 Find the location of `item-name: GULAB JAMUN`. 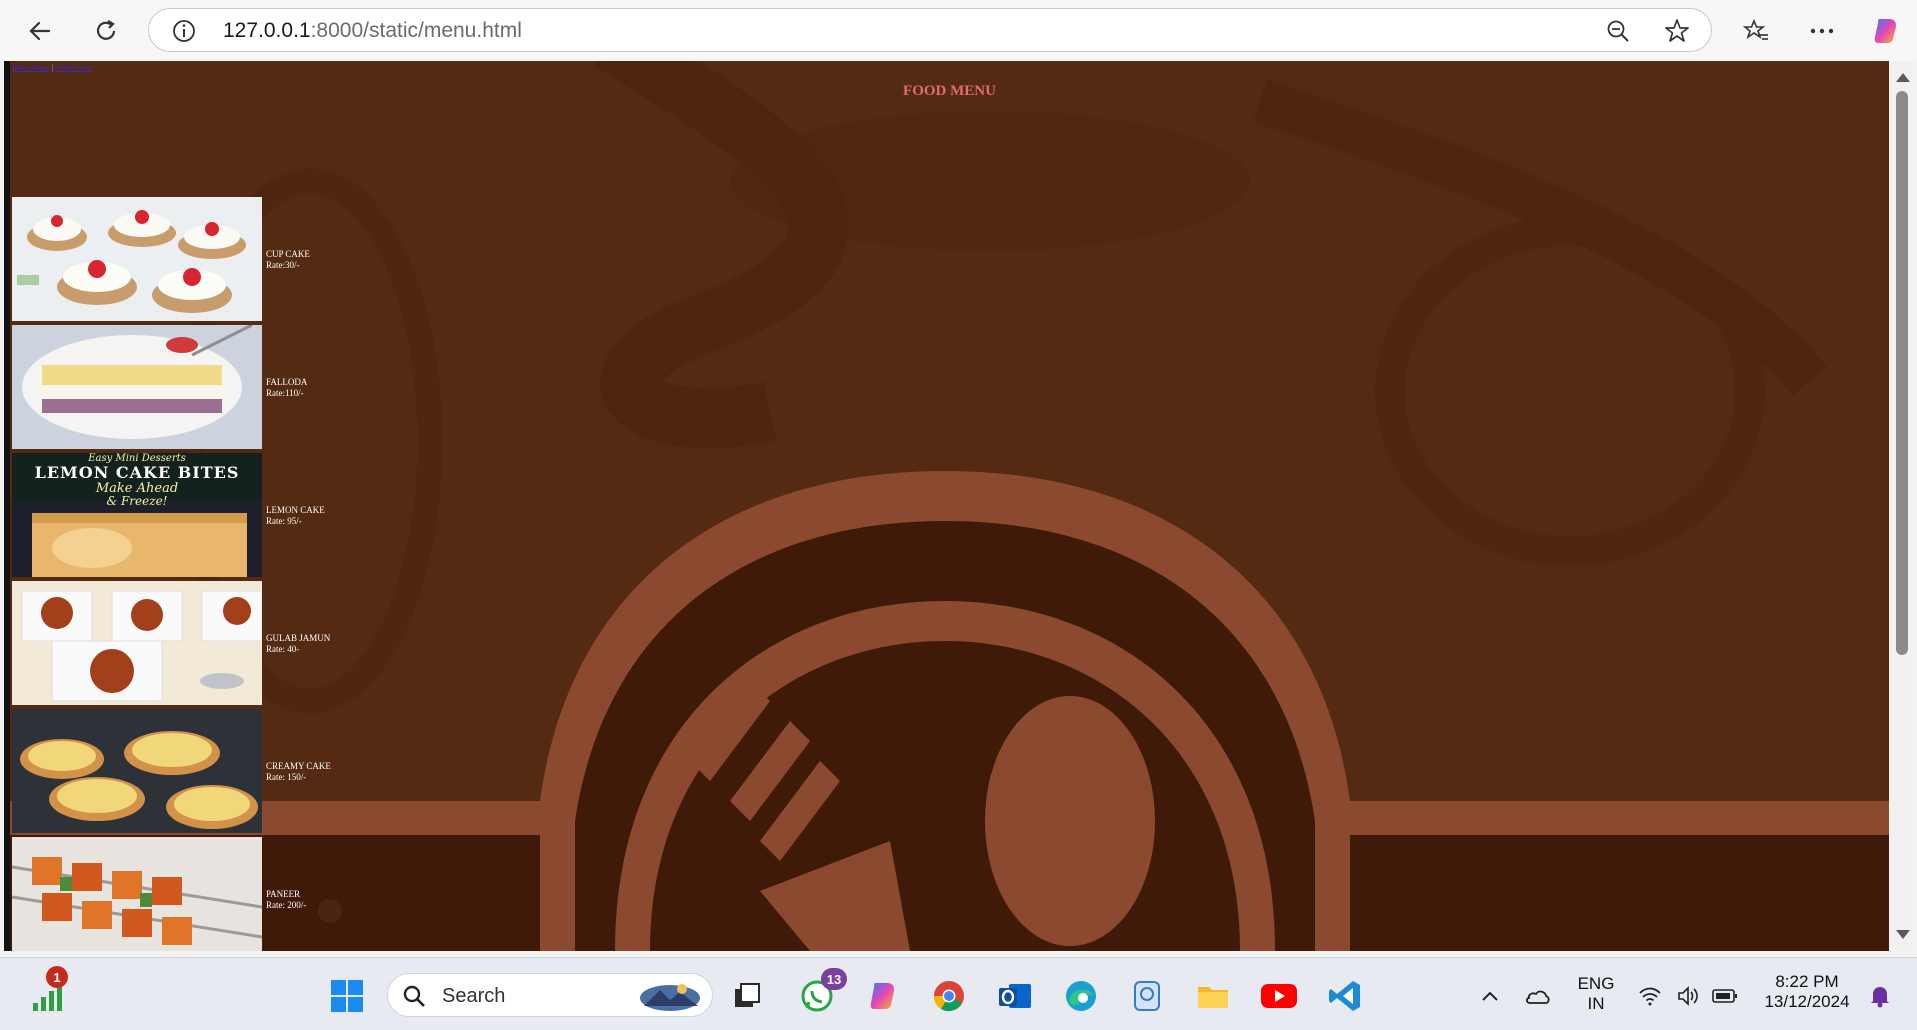

item-name: GULAB JAMUN is located at coordinates (298, 638).